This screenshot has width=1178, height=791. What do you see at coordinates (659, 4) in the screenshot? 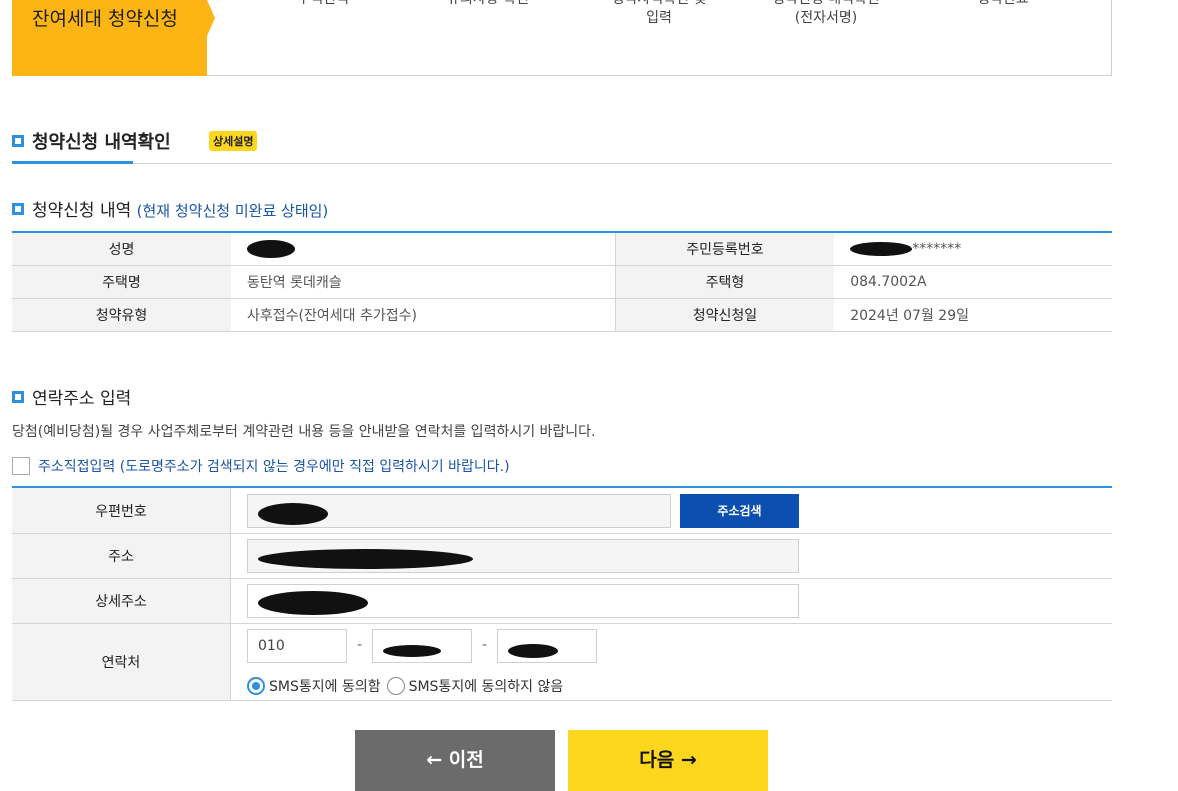
I see `step-3-label: 청약자격확인 및` at bounding box center [659, 4].